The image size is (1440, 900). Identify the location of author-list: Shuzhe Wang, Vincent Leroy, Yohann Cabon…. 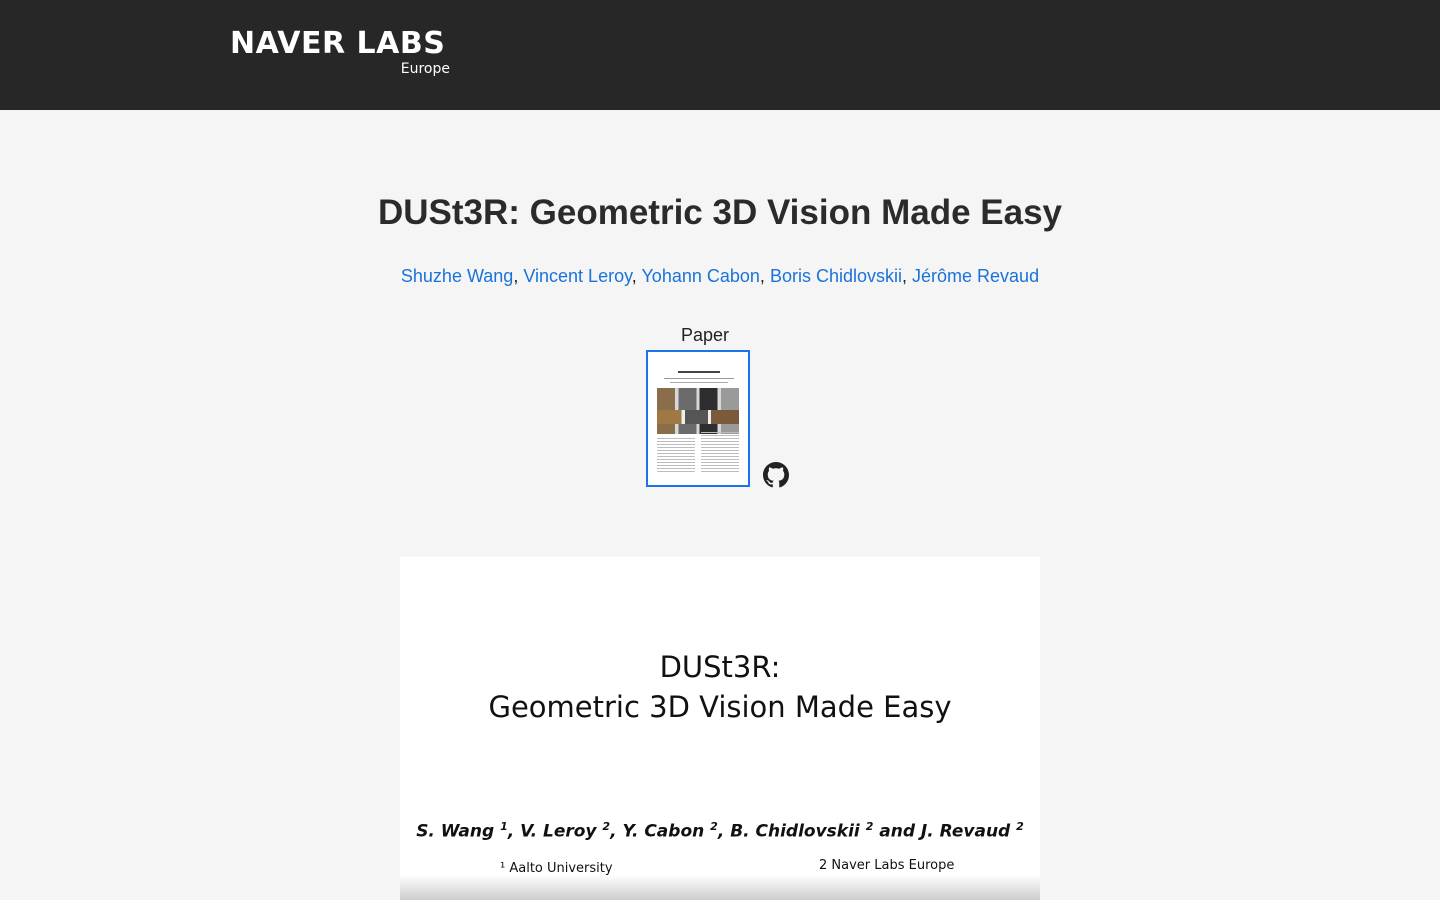
(720, 276).